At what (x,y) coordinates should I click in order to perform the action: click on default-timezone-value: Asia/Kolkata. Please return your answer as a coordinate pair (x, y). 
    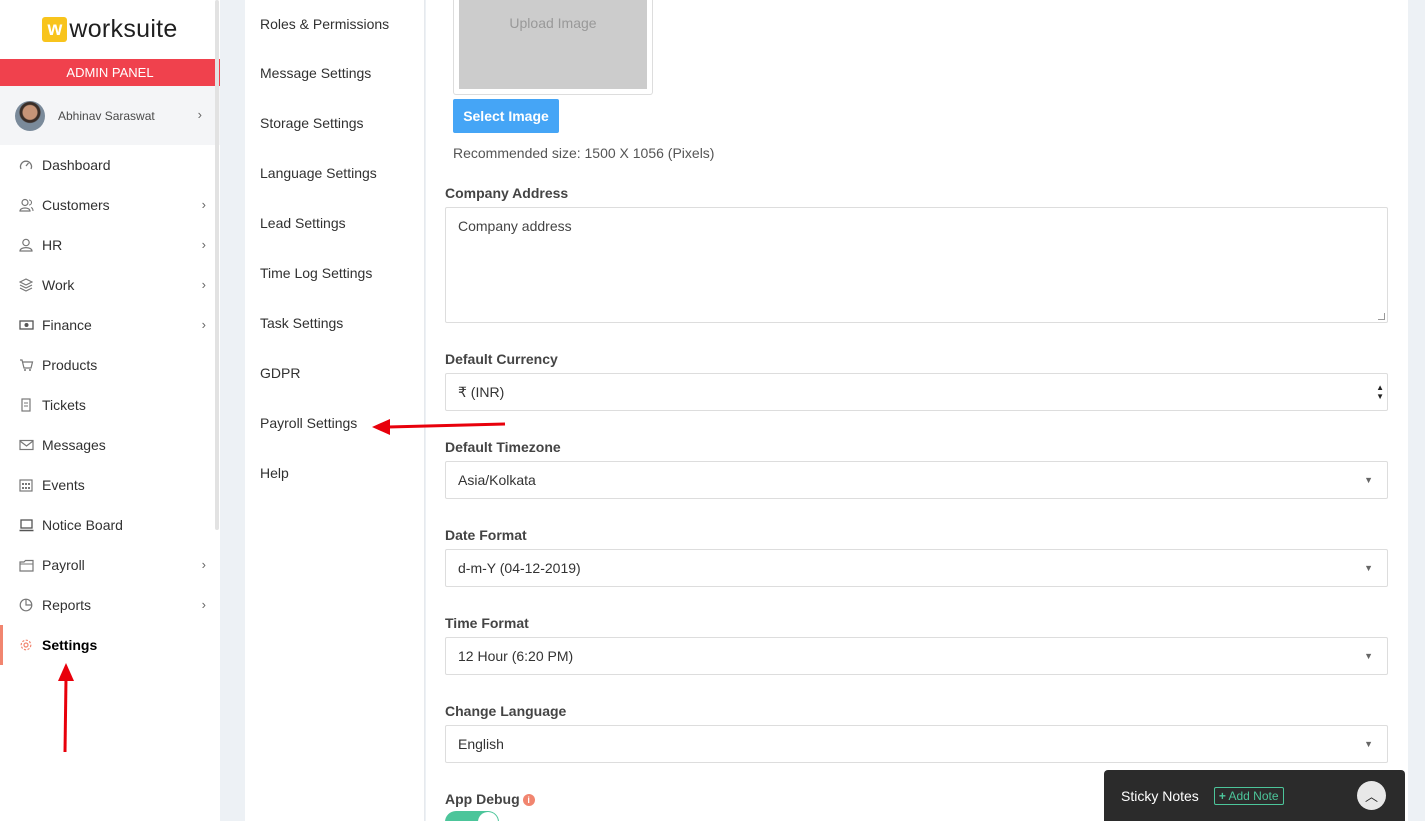
    Looking at the image, I should click on (497, 480).